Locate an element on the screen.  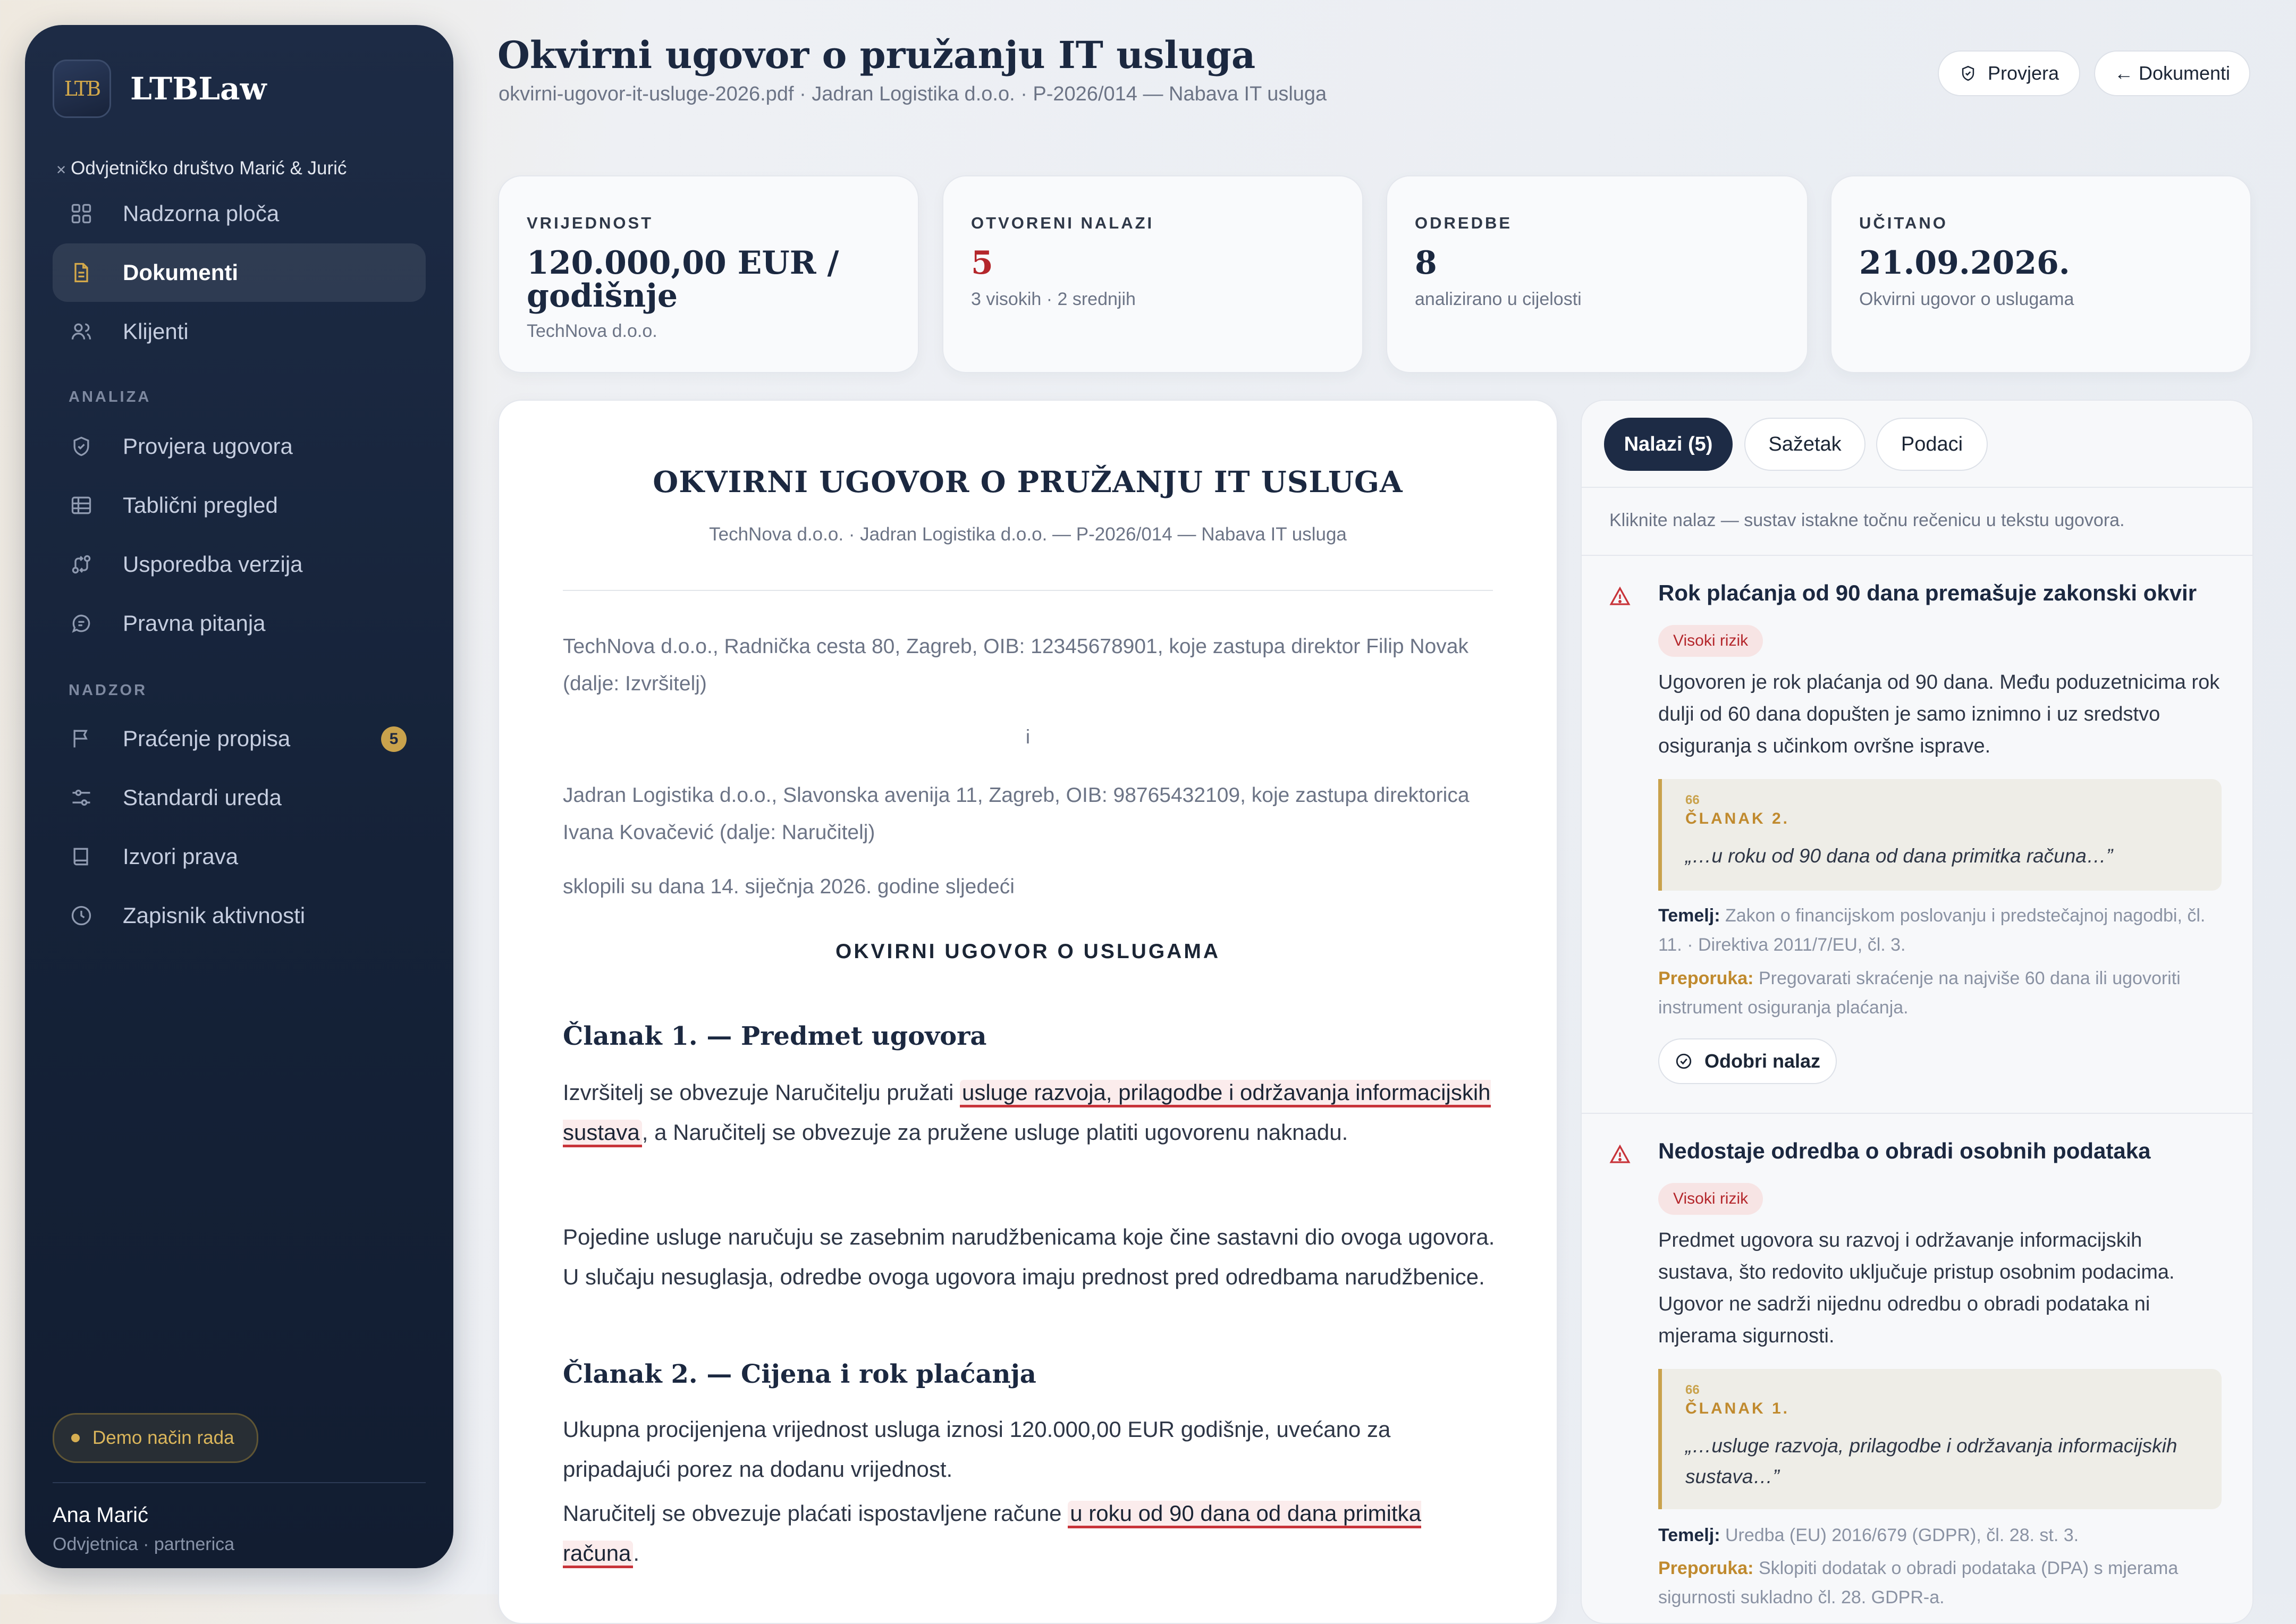
user-name: Ana Marić is located at coordinates (100, 1515).